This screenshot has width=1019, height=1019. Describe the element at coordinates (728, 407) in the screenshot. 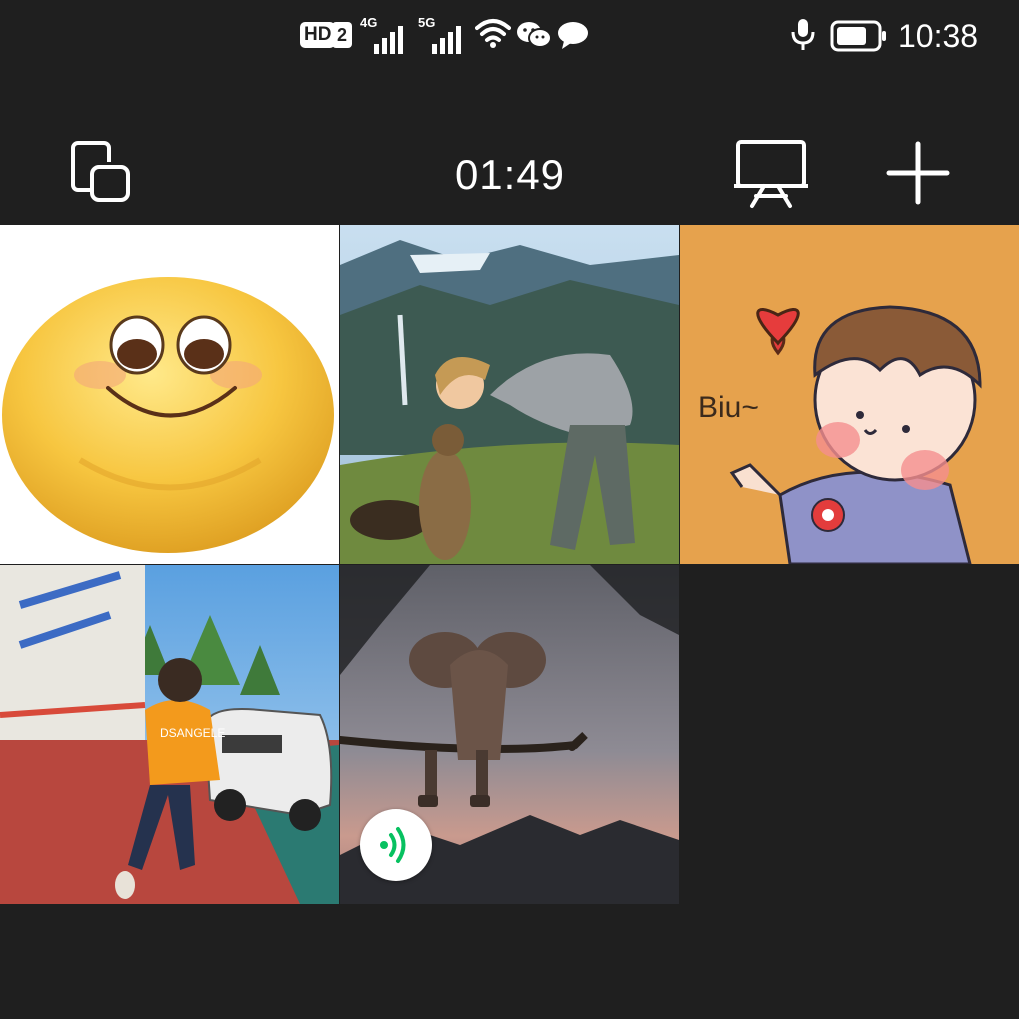

I see `cartoon-caption: Biu~` at that location.